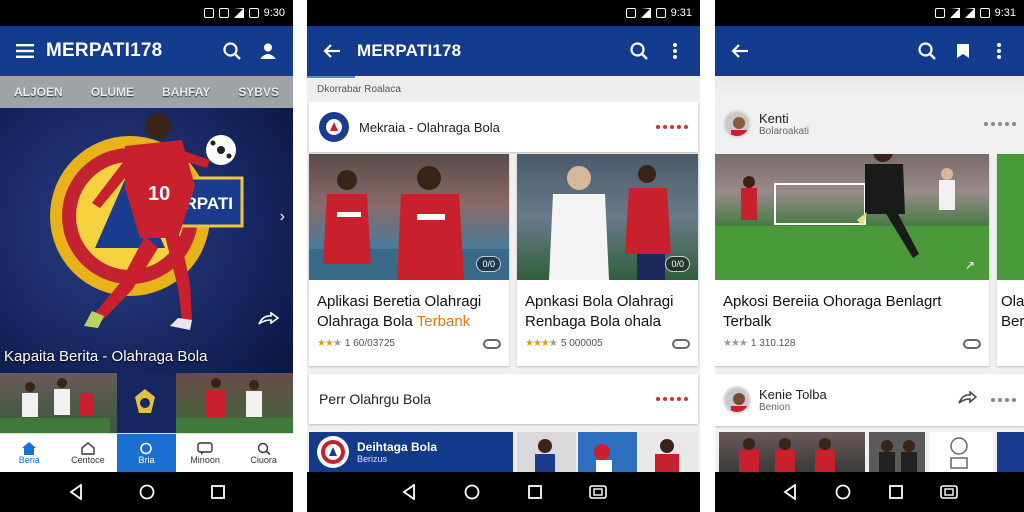  Describe the element at coordinates (984, 13) in the screenshot. I see `battery-icon` at that location.